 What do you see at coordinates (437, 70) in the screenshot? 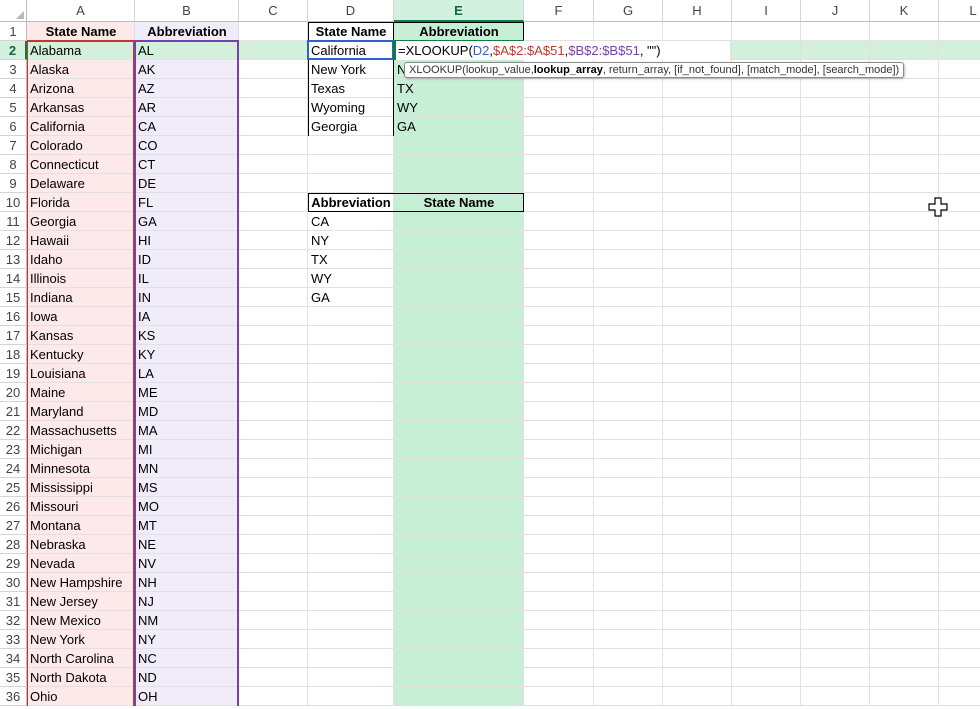
I see `tooltip-function-name: XLOOKUP(` at bounding box center [437, 70].